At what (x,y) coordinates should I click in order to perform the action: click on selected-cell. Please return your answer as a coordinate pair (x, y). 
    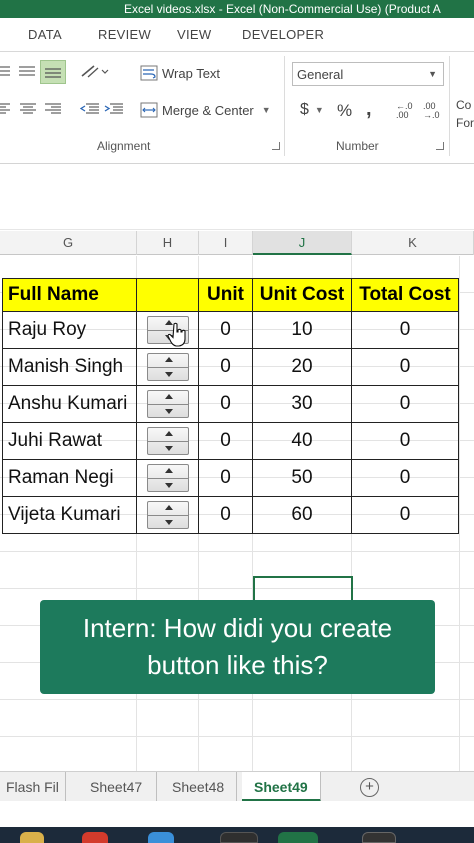
    Looking at the image, I should click on (303, 589).